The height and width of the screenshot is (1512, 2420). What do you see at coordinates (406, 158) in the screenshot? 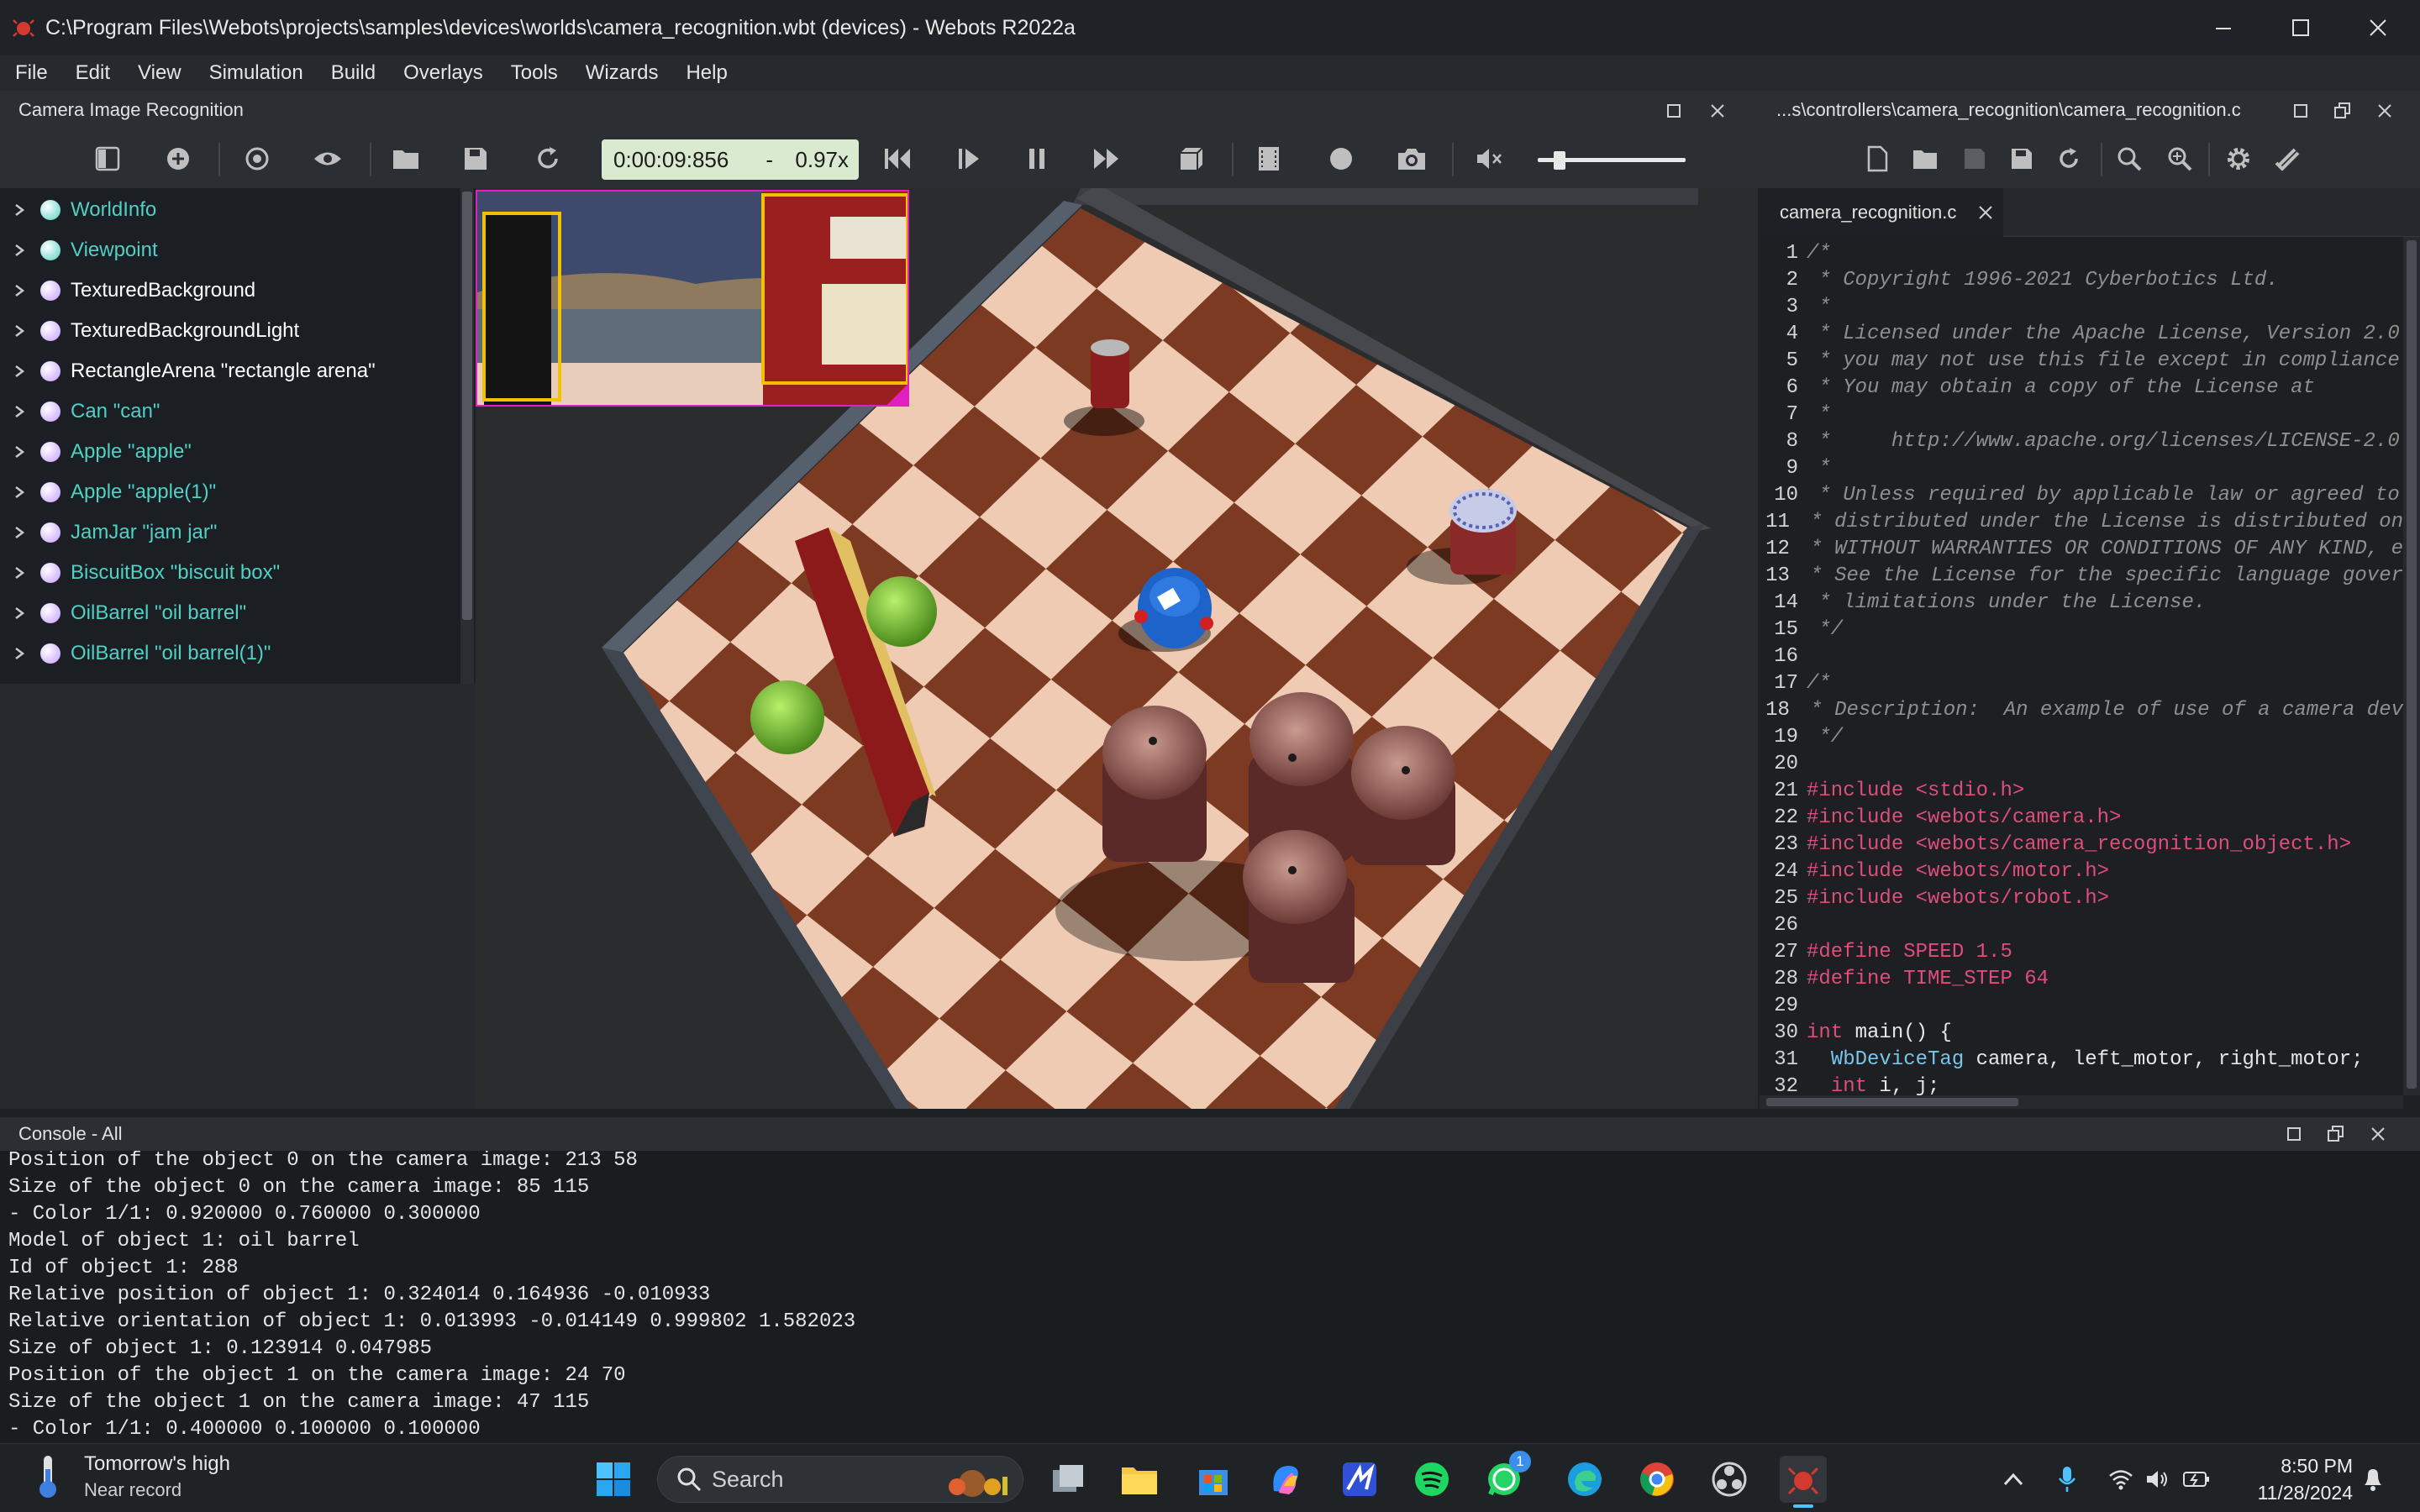
I see `open-world-button` at bounding box center [406, 158].